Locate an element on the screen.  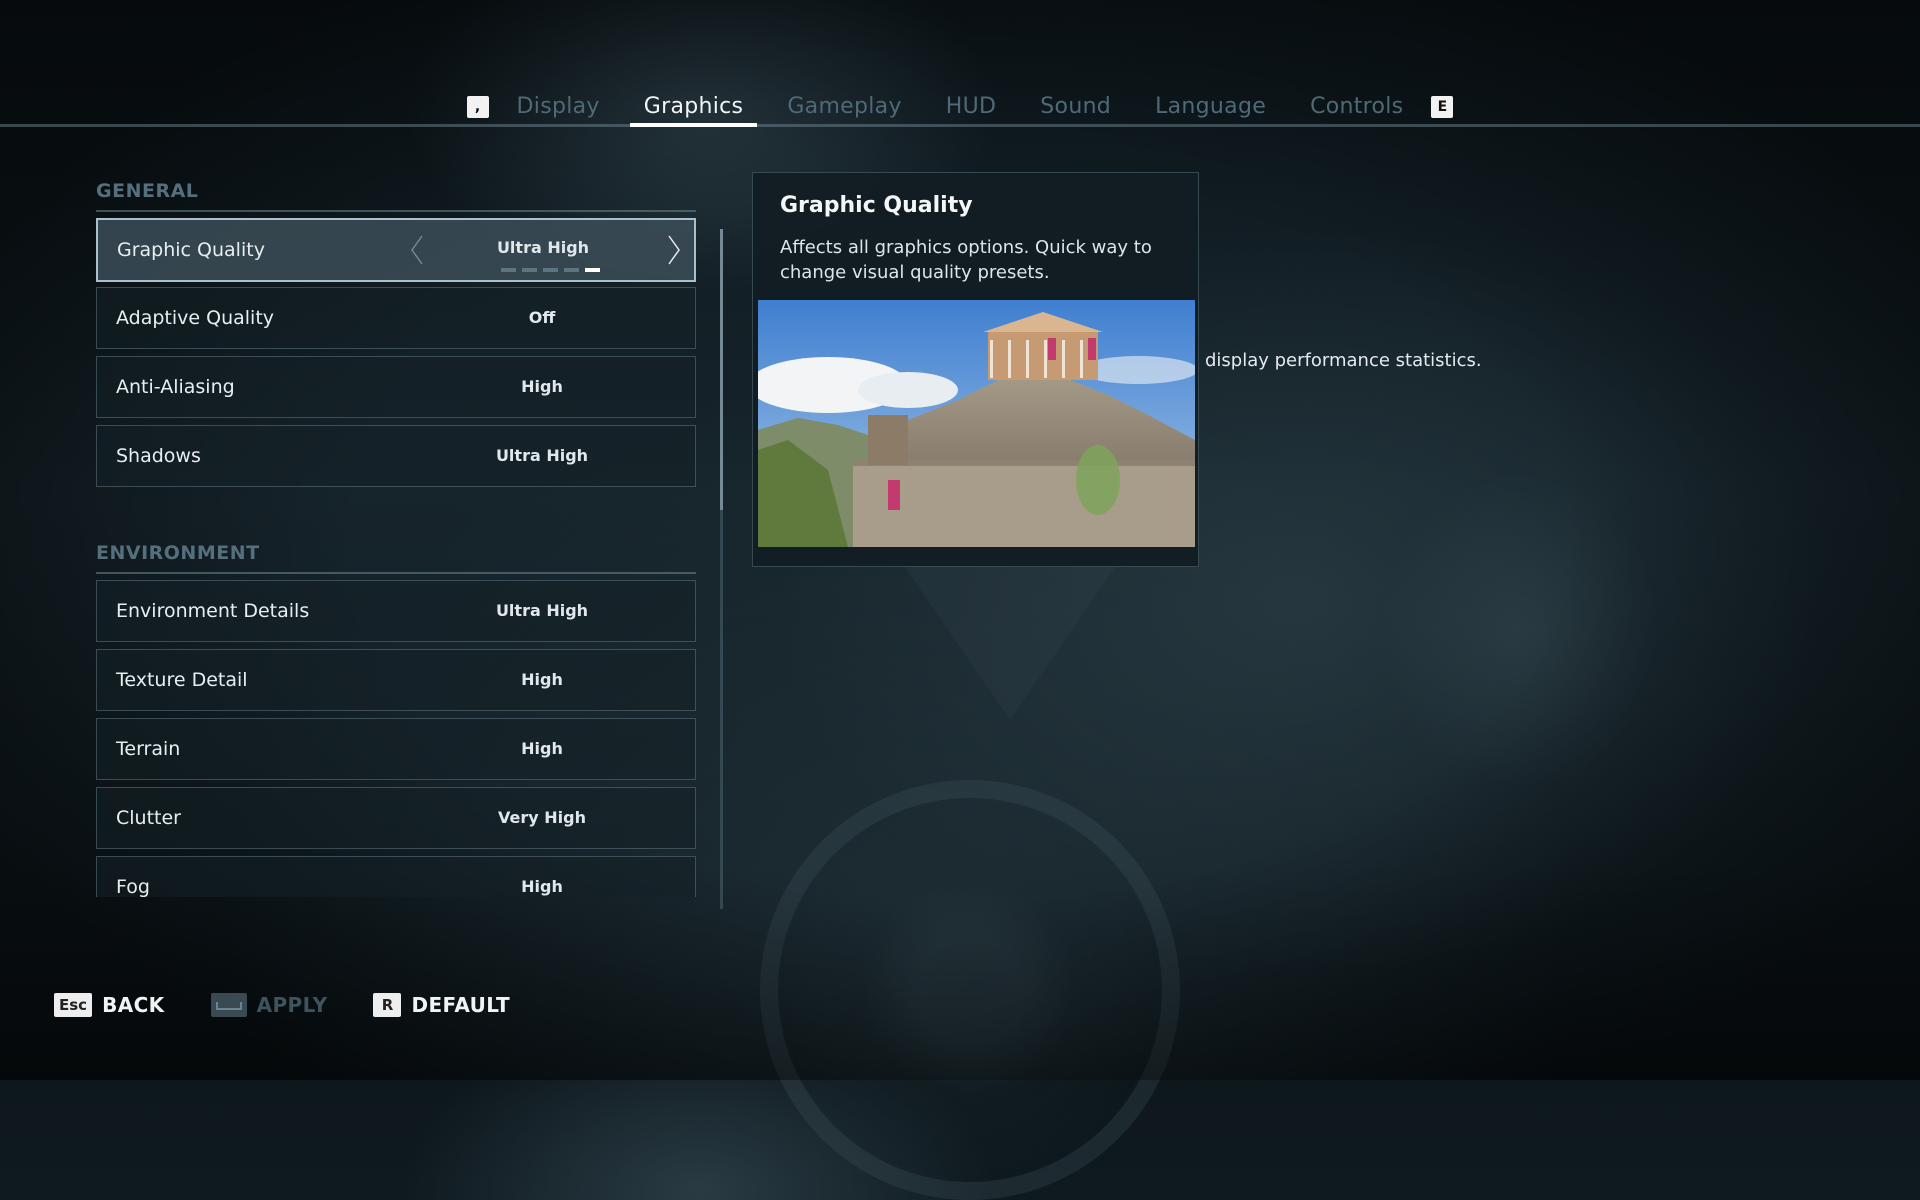
apply-button: APPLY is located at coordinates (269, 1005).